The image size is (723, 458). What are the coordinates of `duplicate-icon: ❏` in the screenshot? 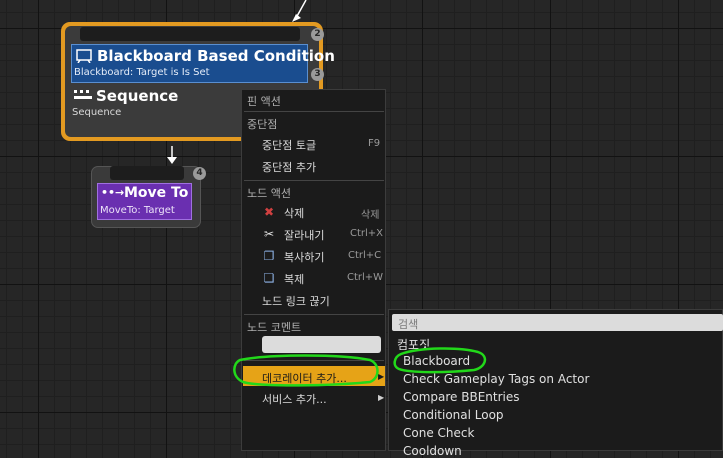 It's located at (269, 278).